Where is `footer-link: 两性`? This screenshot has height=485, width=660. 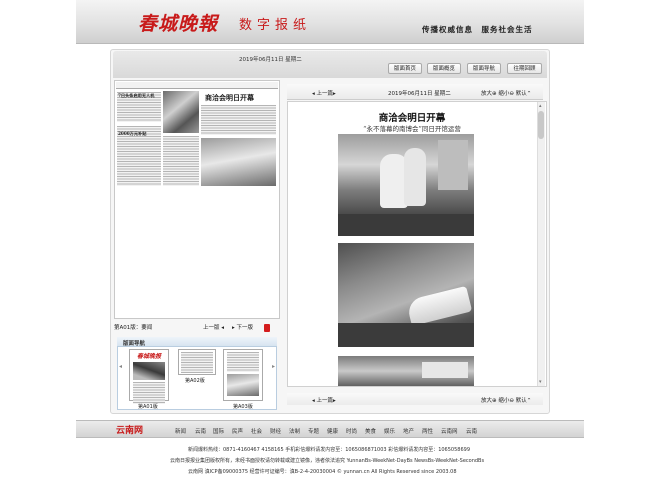
footer-link: 两性 is located at coordinates (427, 431).